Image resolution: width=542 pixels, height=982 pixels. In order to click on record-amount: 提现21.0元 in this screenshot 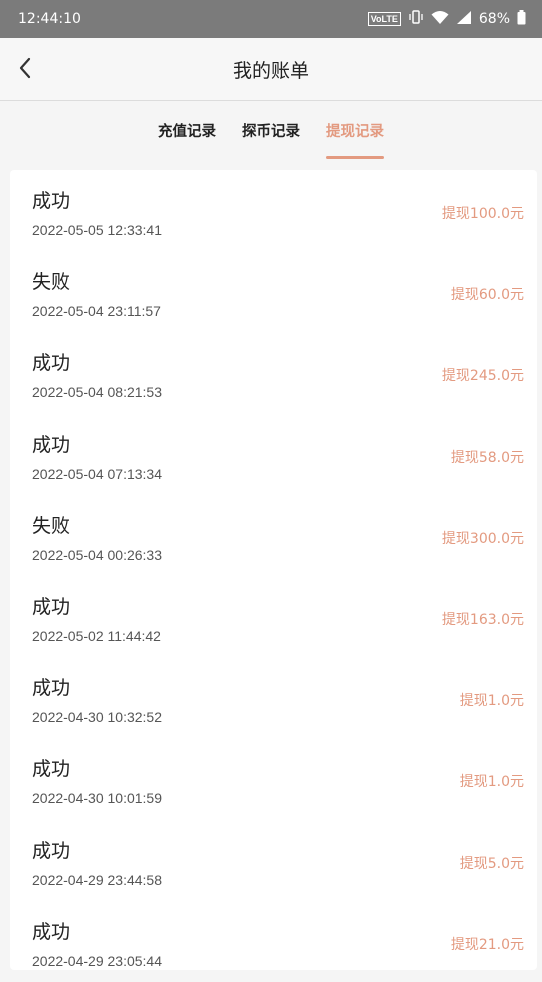, I will do `click(487, 944)`.